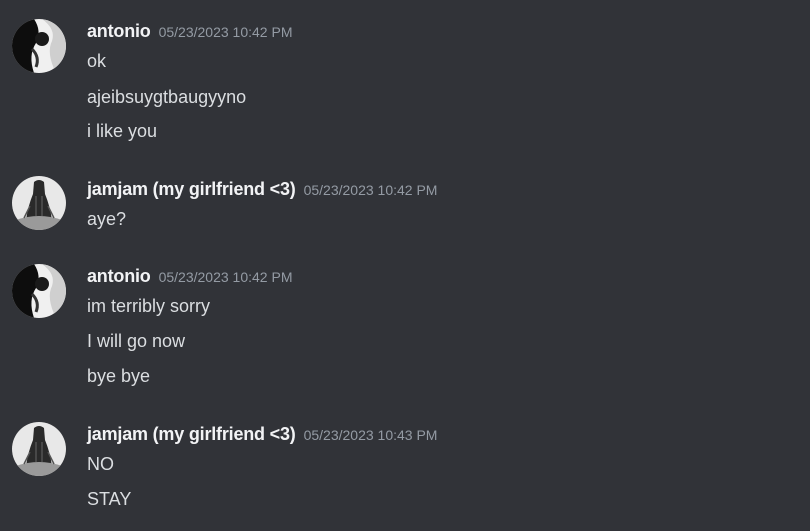 Image resolution: width=810 pixels, height=531 pixels. What do you see at coordinates (97, 61) in the screenshot?
I see `message-text: ok` at bounding box center [97, 61].